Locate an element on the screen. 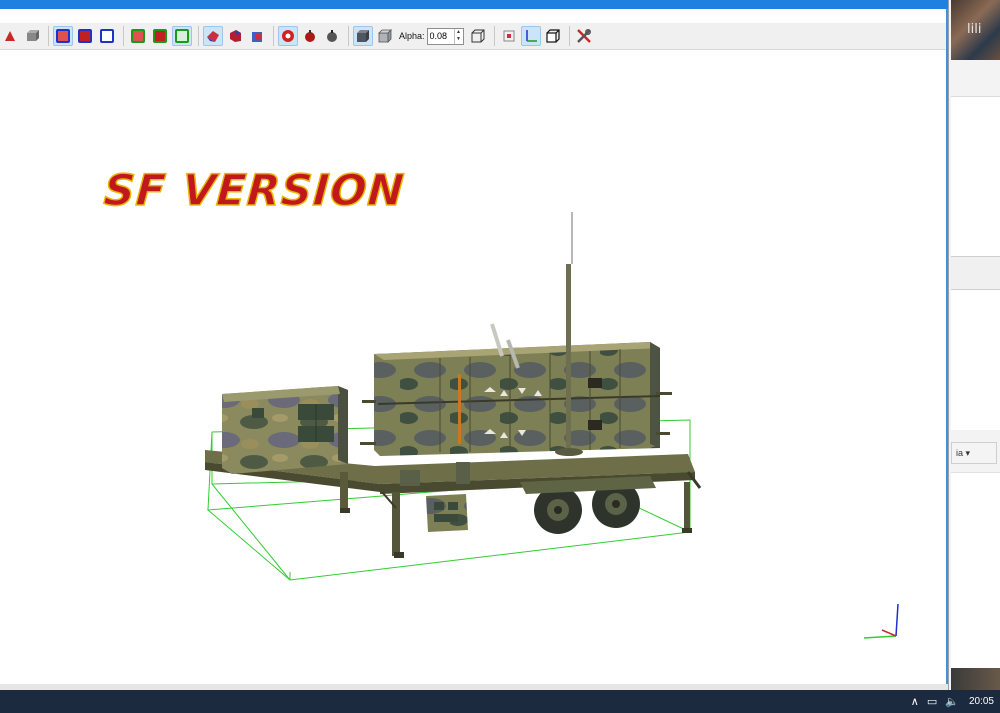 The width and height of the screenshot is (1000, 713). gray-bomb-button is located at coordinates (332, 36).